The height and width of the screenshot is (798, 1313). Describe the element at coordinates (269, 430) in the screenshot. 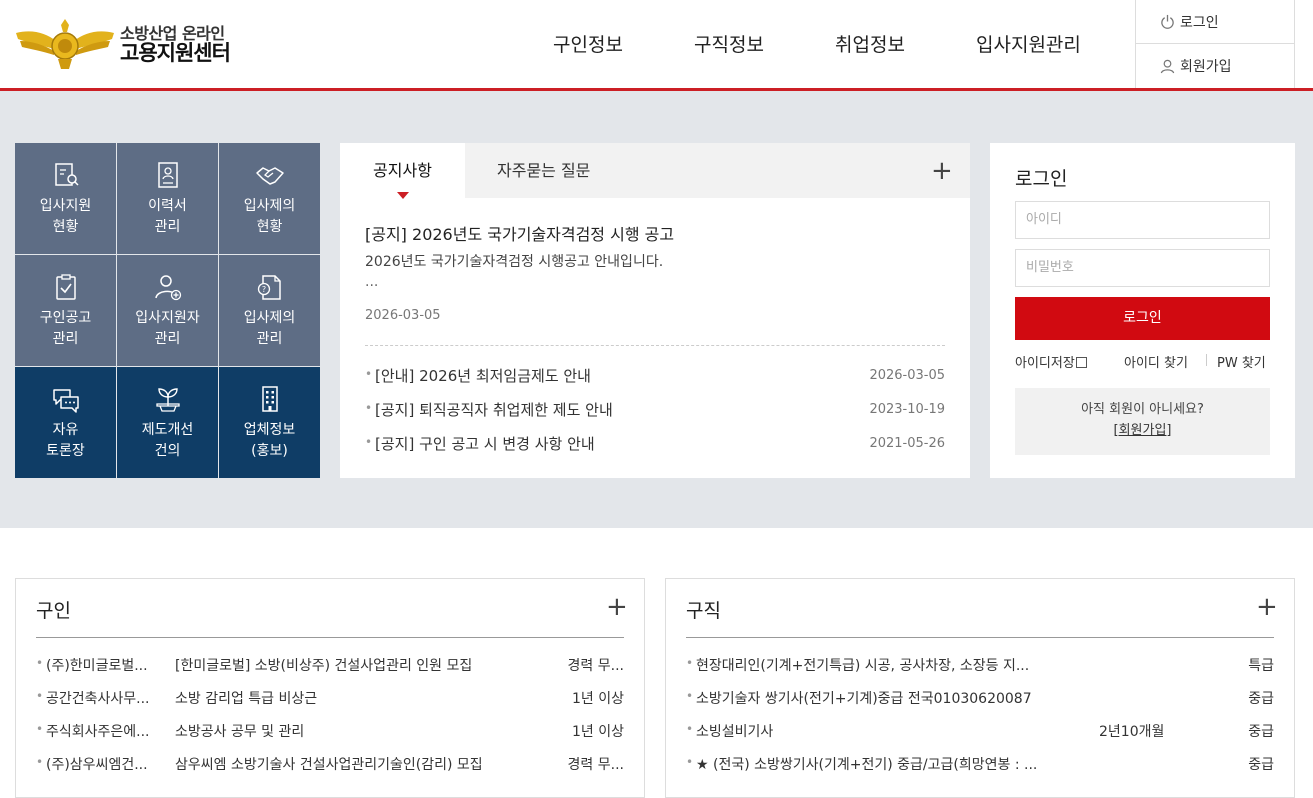

I see `quick-label-line1: 업체정보` at that location.